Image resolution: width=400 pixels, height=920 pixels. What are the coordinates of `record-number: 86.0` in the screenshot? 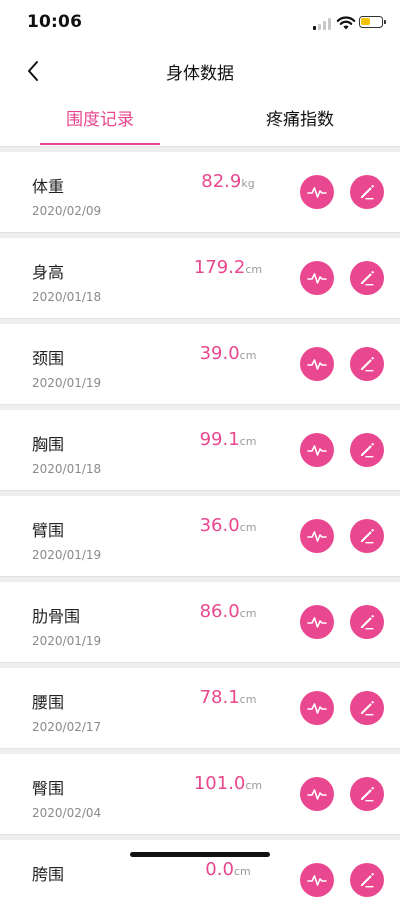 It's located at (219, 611).